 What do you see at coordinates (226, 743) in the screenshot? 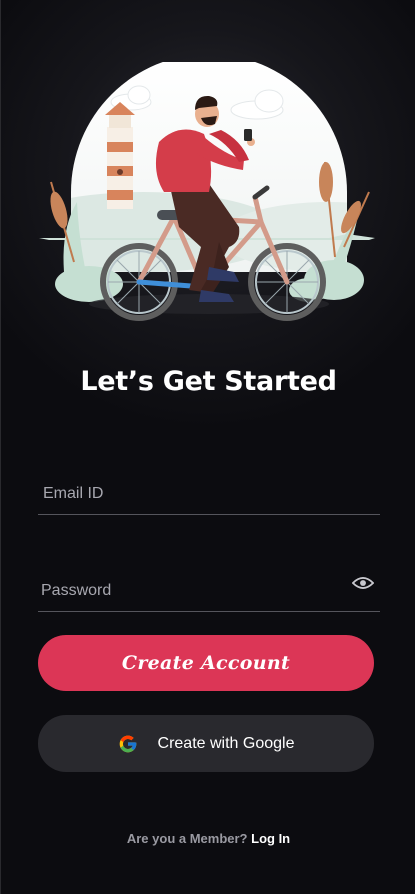
I see `google-button-label: Create with Google` at bounding box center [226, 743].